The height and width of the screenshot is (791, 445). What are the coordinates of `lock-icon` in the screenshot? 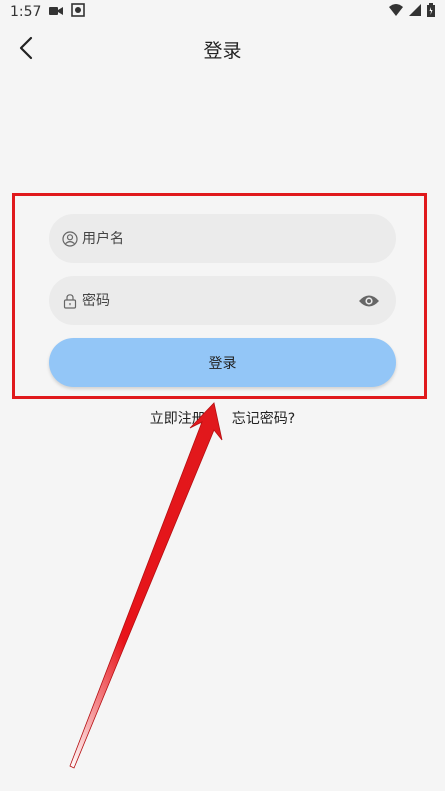 It's located at (70, 301).